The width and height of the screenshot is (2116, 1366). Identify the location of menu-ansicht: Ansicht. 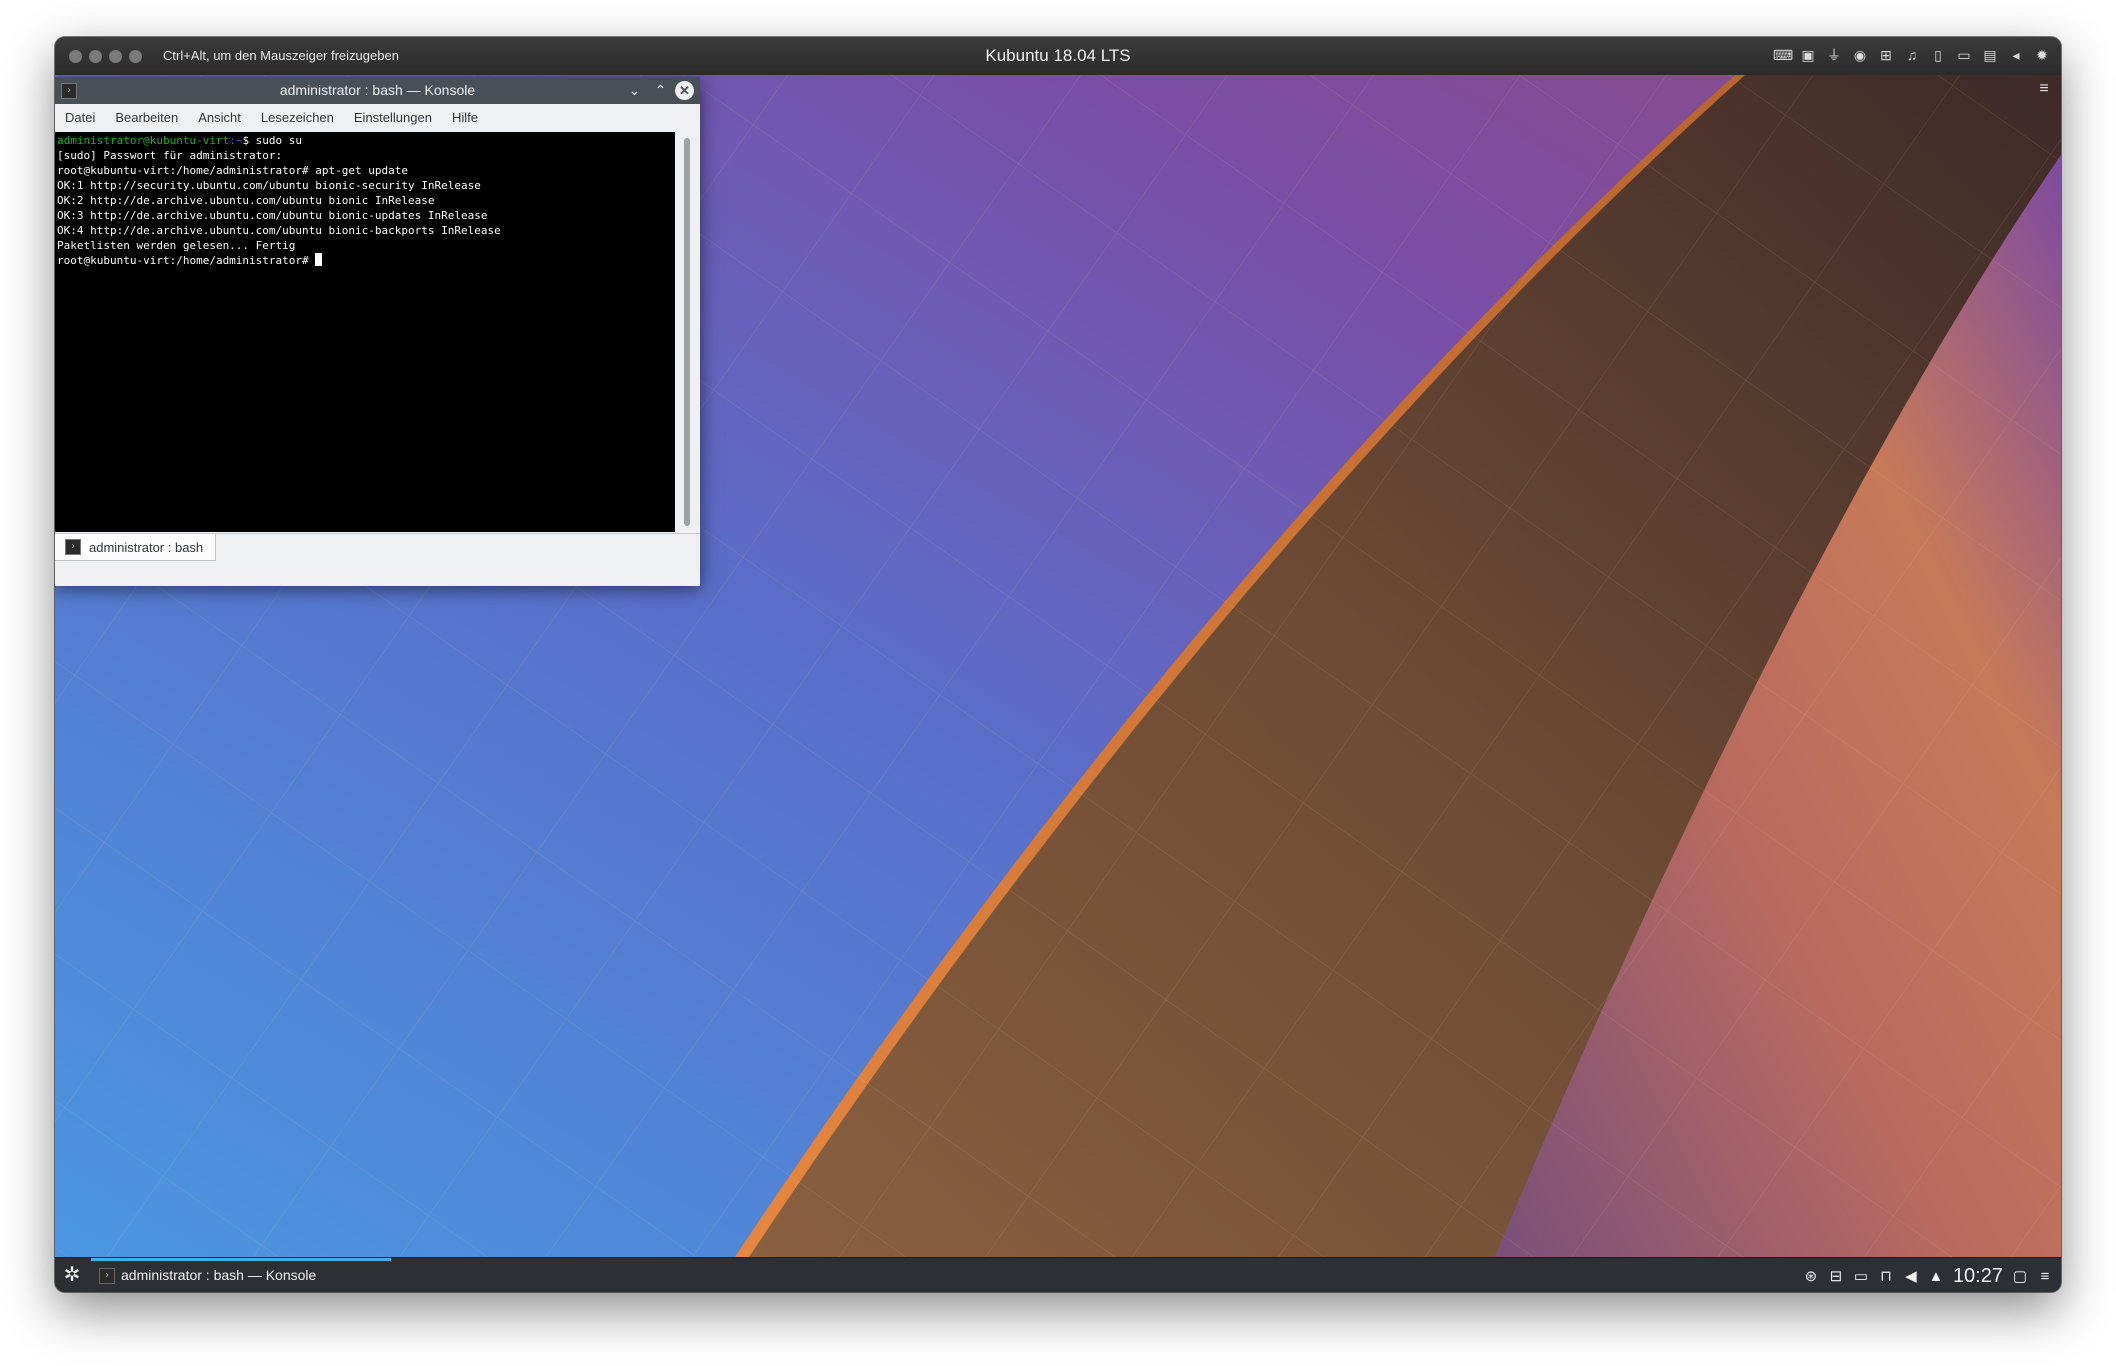
(219, 117).